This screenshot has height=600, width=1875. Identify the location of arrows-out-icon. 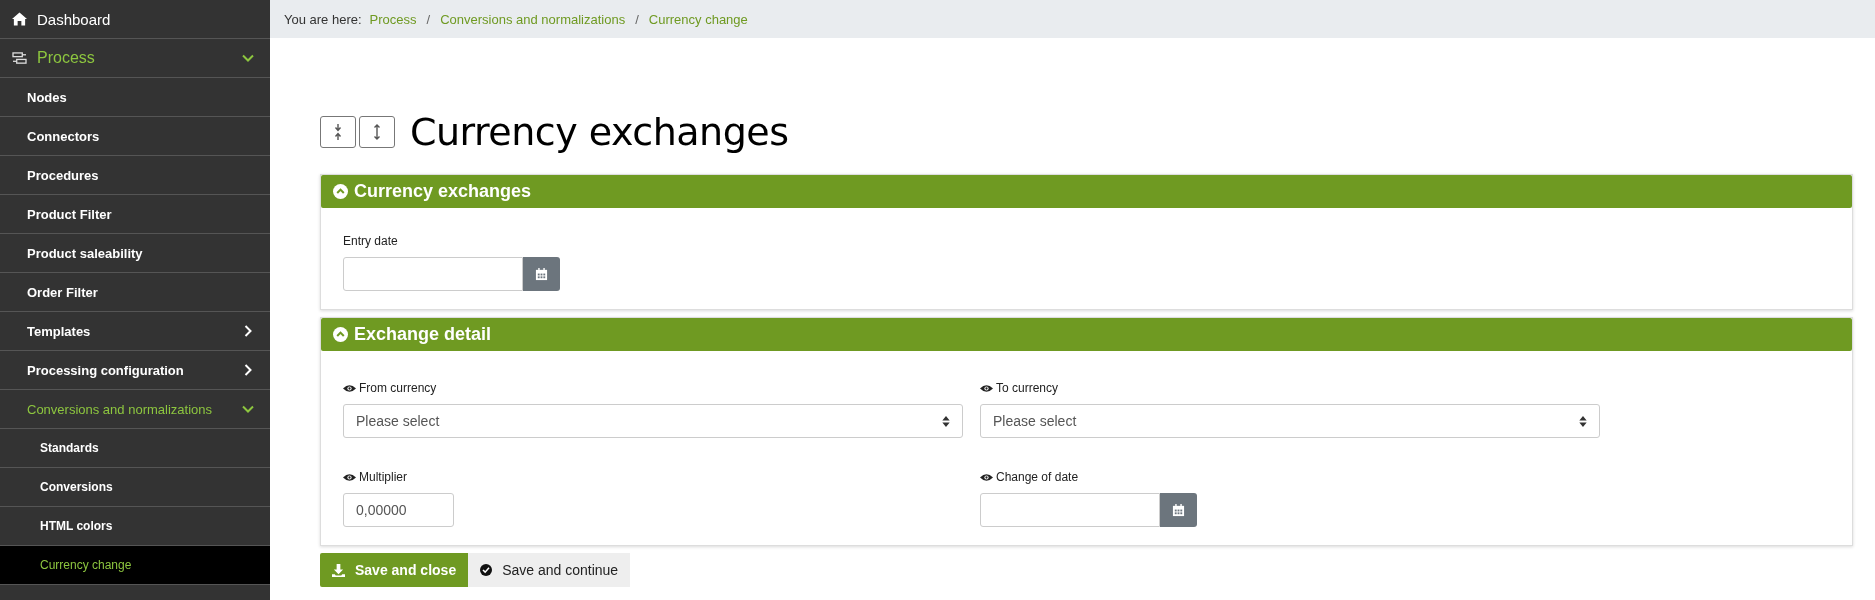
(377, 132).